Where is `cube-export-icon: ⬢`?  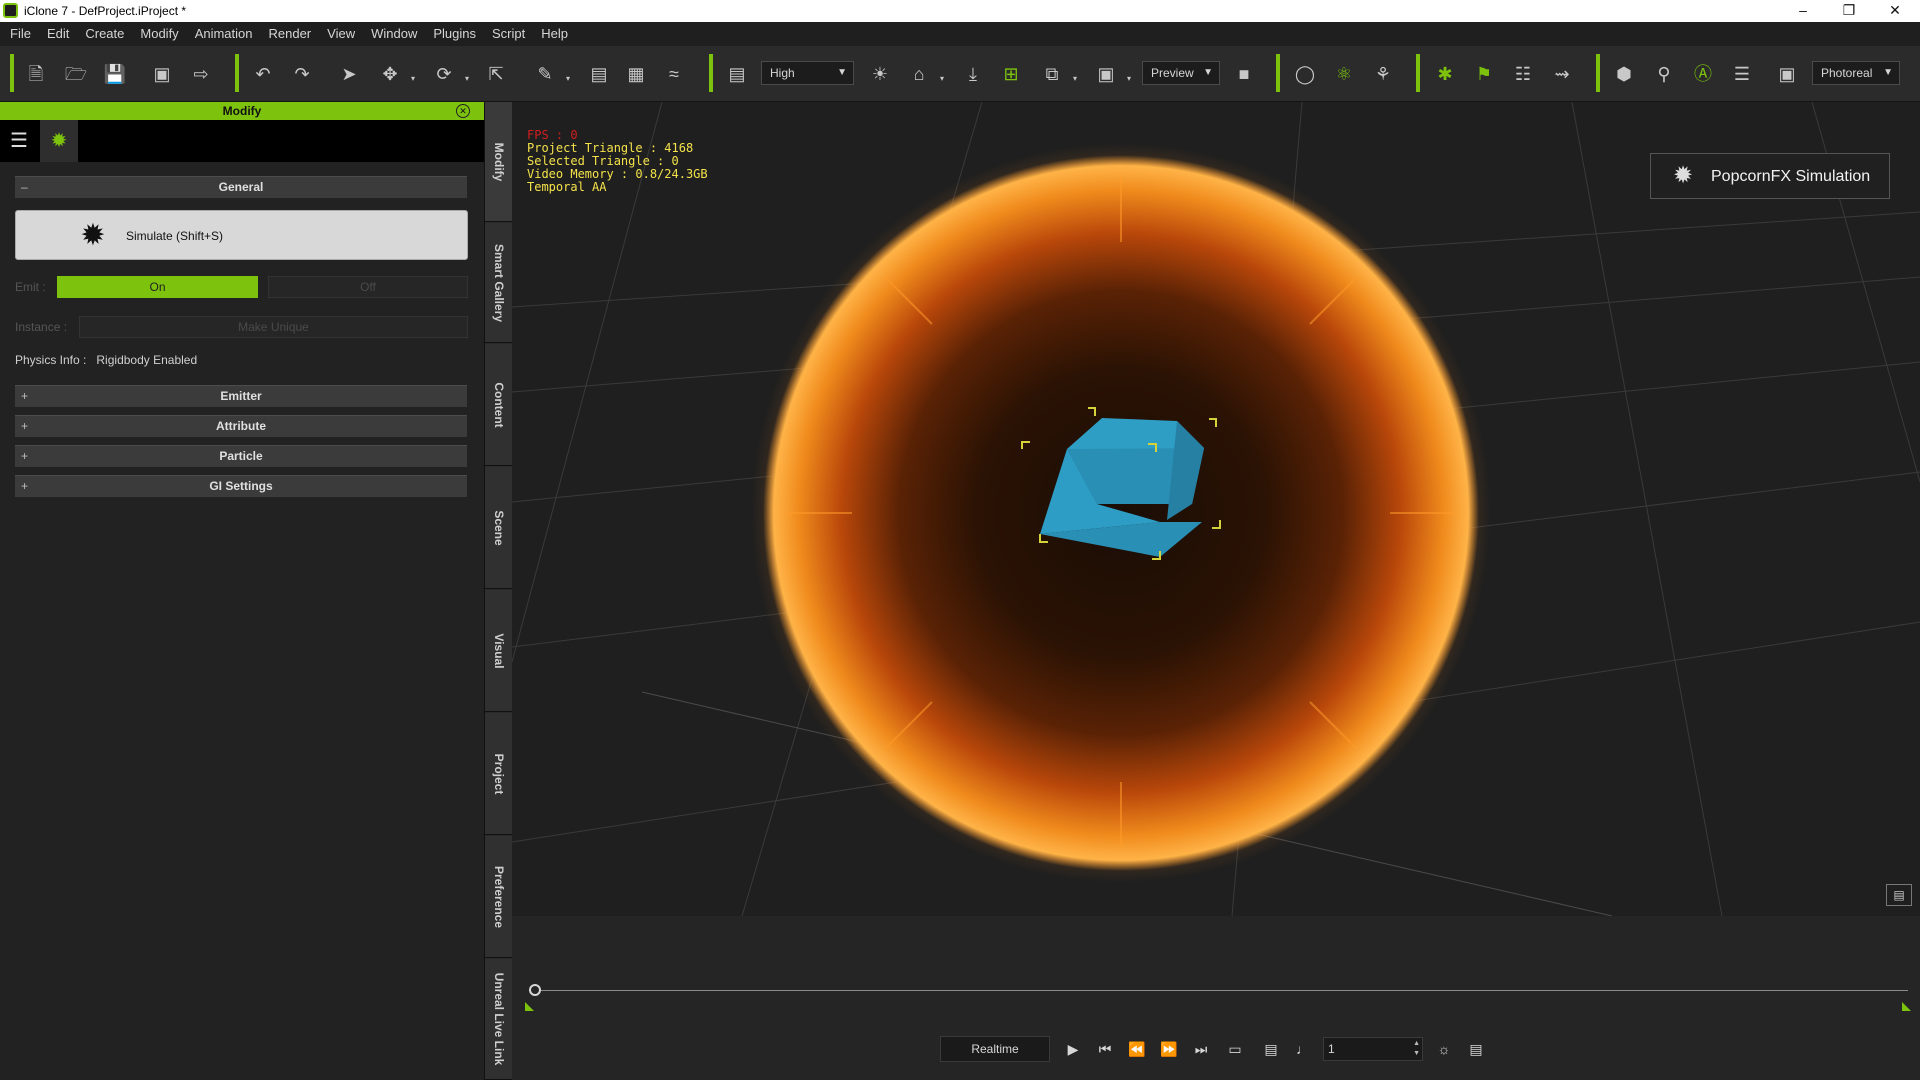
cube-export-icon: ⬢ is located at coordinates (1624, 74).